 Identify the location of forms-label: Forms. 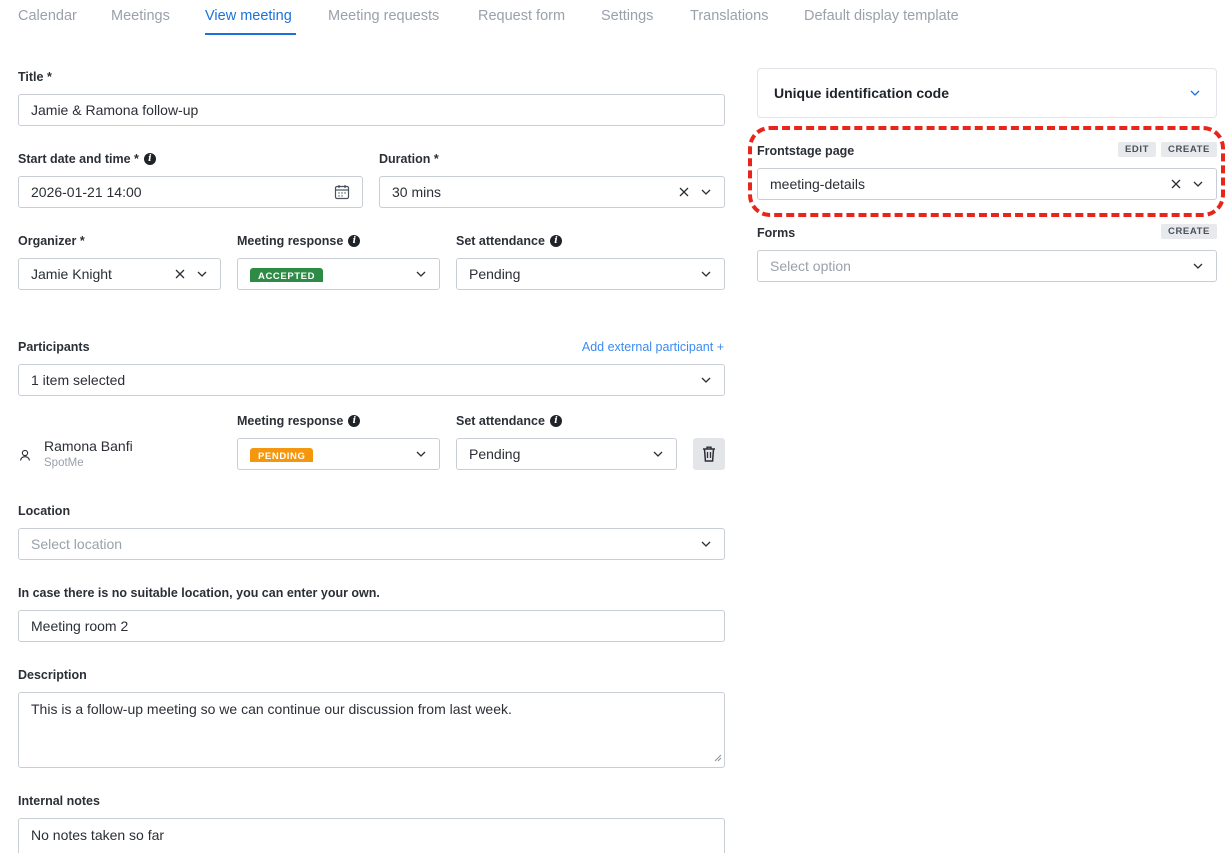
(776, 233).